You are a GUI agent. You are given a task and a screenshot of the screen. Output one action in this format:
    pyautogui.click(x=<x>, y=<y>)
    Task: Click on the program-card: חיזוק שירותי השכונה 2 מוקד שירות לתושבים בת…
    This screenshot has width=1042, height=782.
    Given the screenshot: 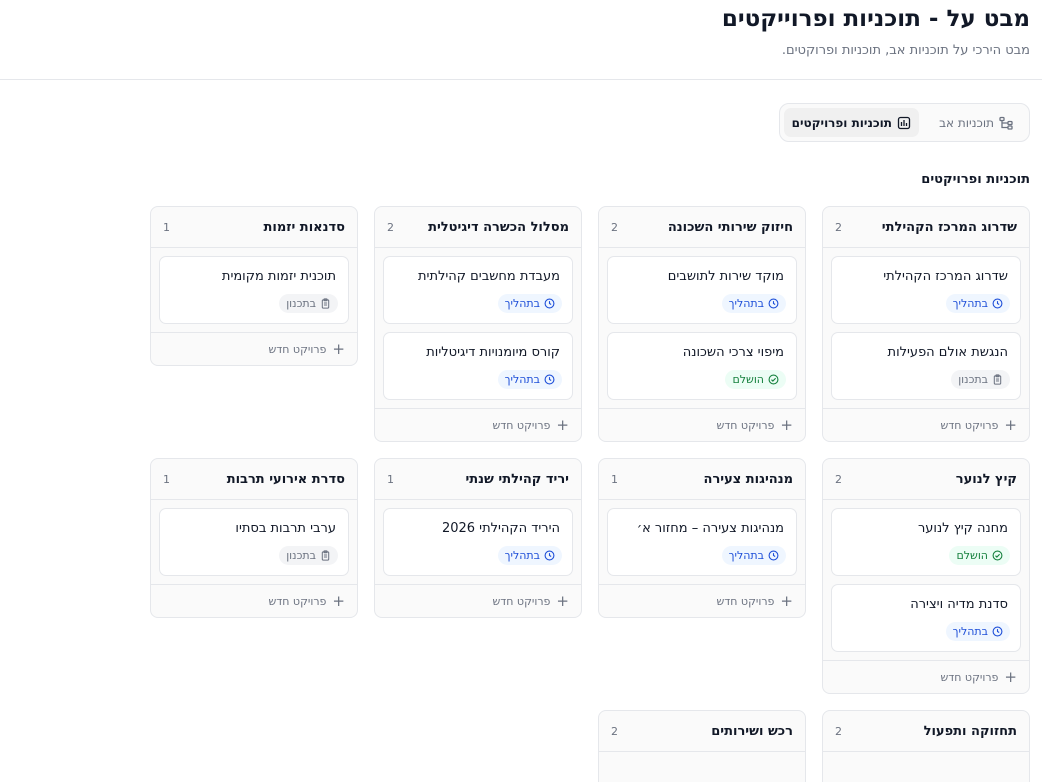 What is the action you would take?
    pyautogui.click(x=702, y=324)
    